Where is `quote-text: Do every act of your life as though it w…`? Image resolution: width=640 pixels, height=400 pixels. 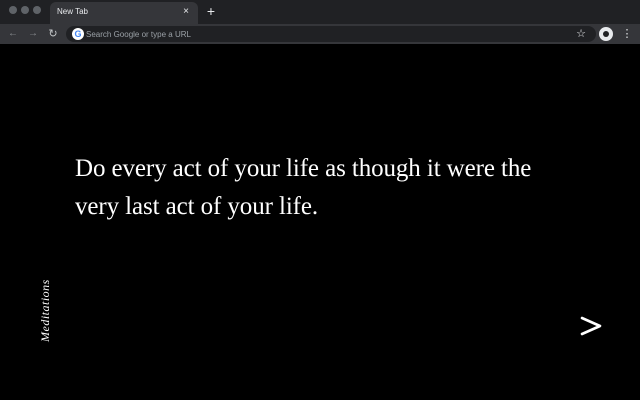
quote-text: Do every act of your life as though it w… is located at coordinates (303, 187).